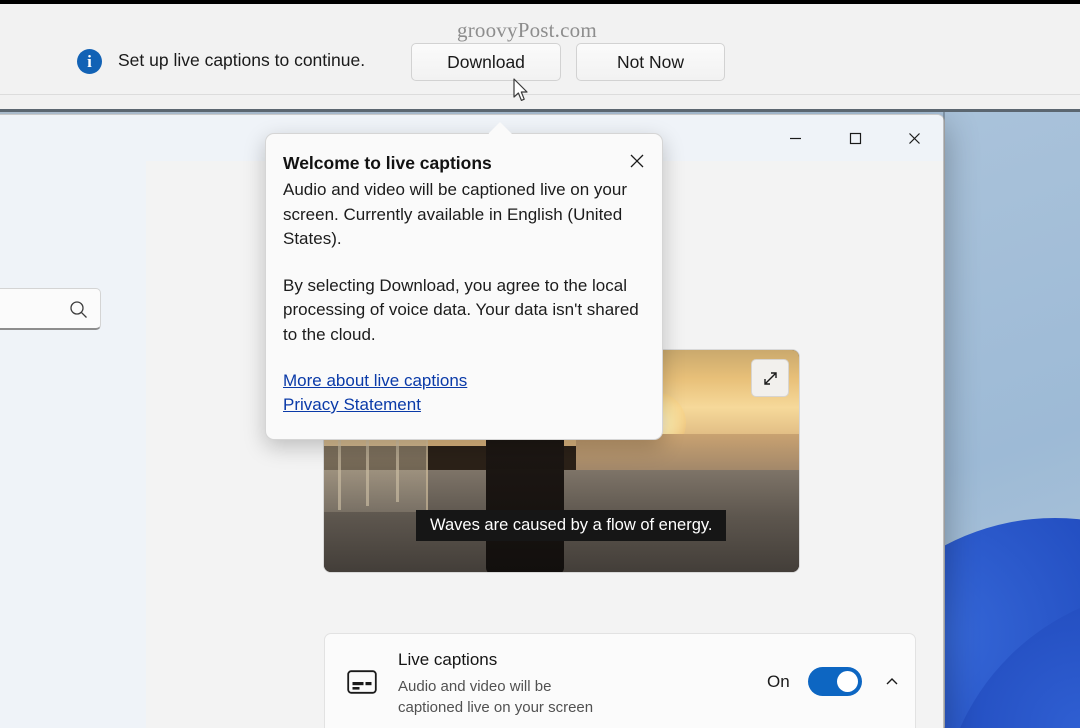 This screenshot has width=1080, height=728. I want to click on sidebar-item-accounts: counts, so click(73, 640).